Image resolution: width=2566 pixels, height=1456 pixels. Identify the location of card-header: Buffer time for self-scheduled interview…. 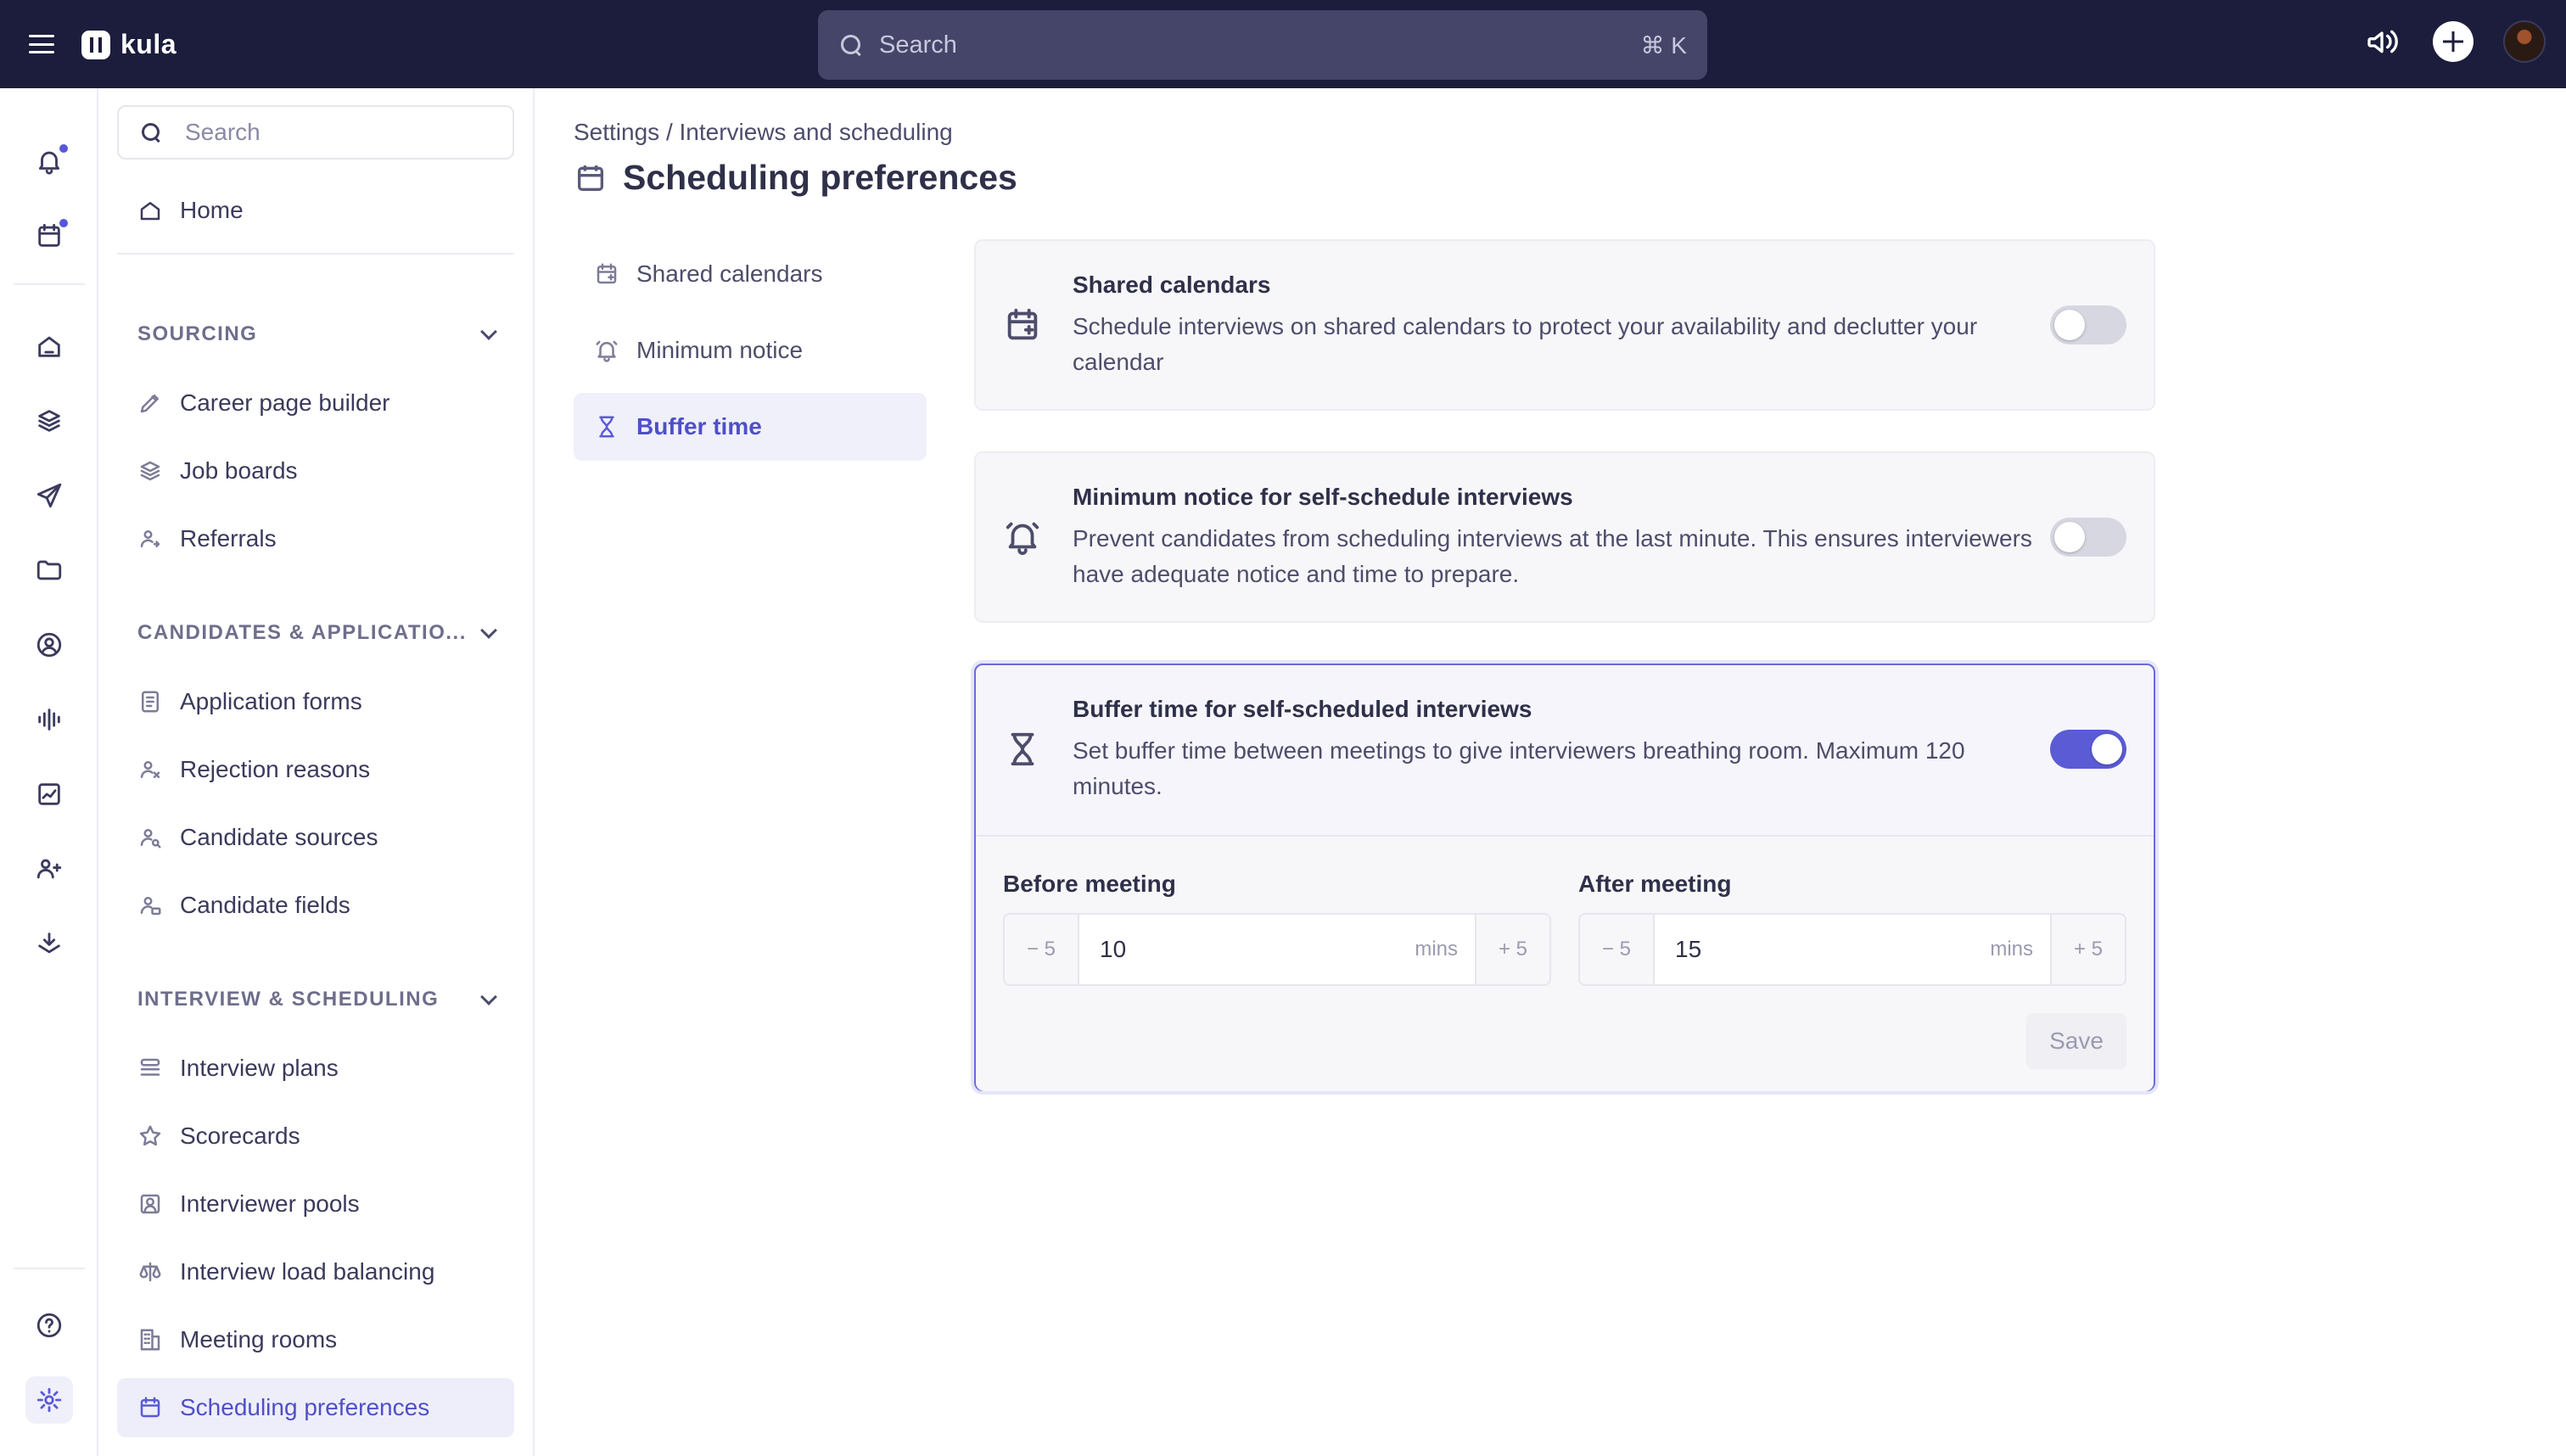
(1565, 750).